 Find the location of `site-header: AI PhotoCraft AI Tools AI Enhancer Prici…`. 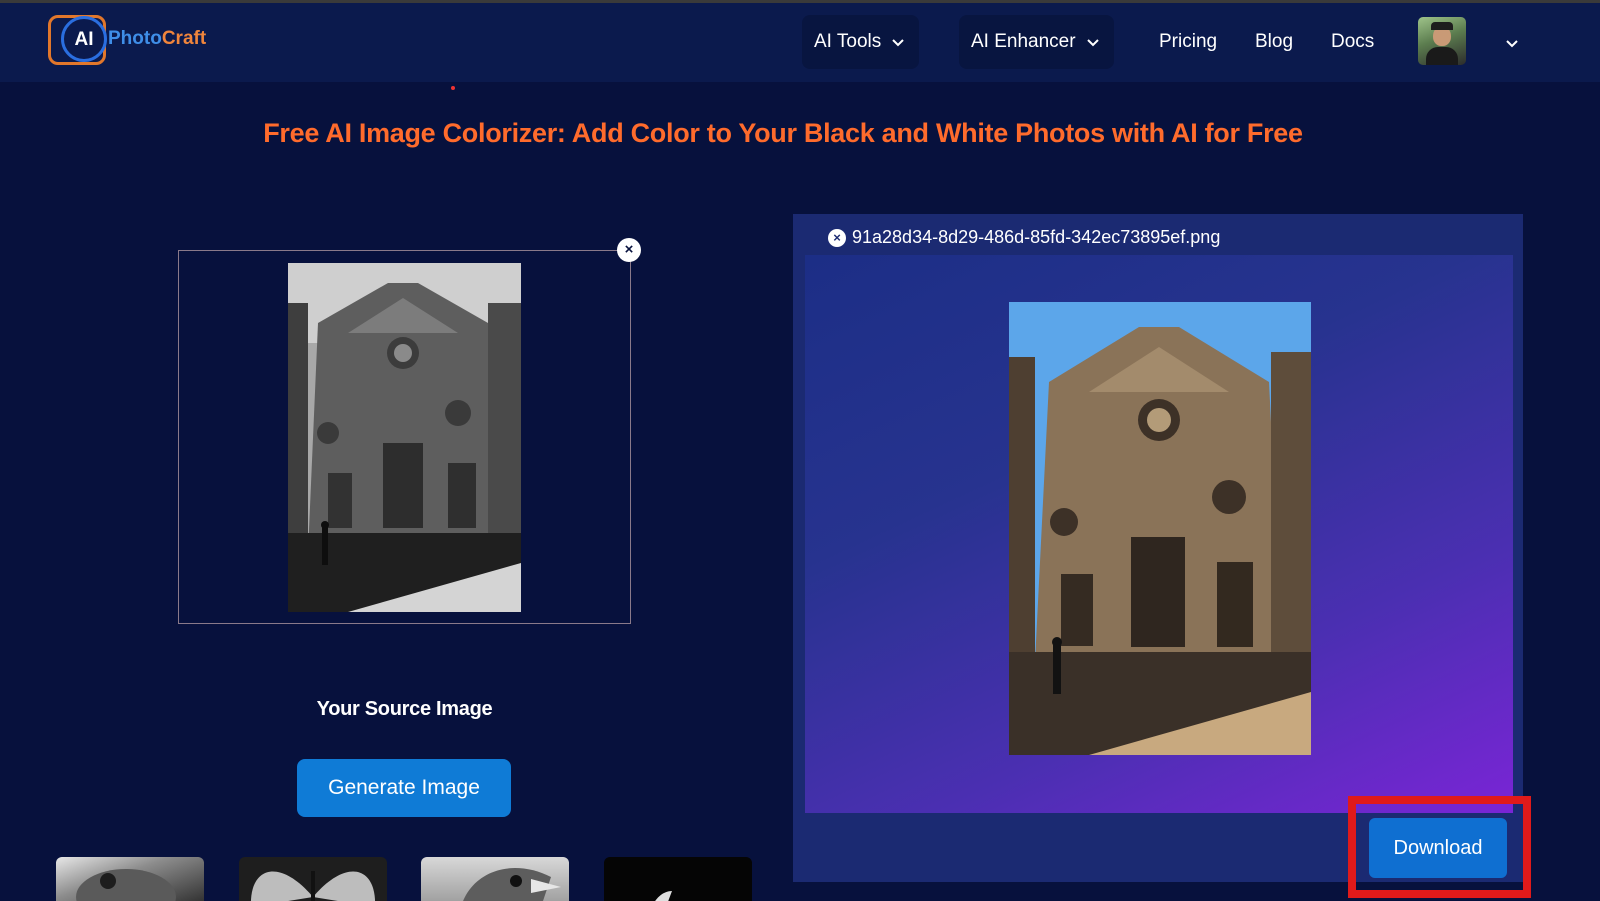

site-header: AI PhotoCraft AI Tools AI Enhancer Prici… is located at coordinates (800, 42).